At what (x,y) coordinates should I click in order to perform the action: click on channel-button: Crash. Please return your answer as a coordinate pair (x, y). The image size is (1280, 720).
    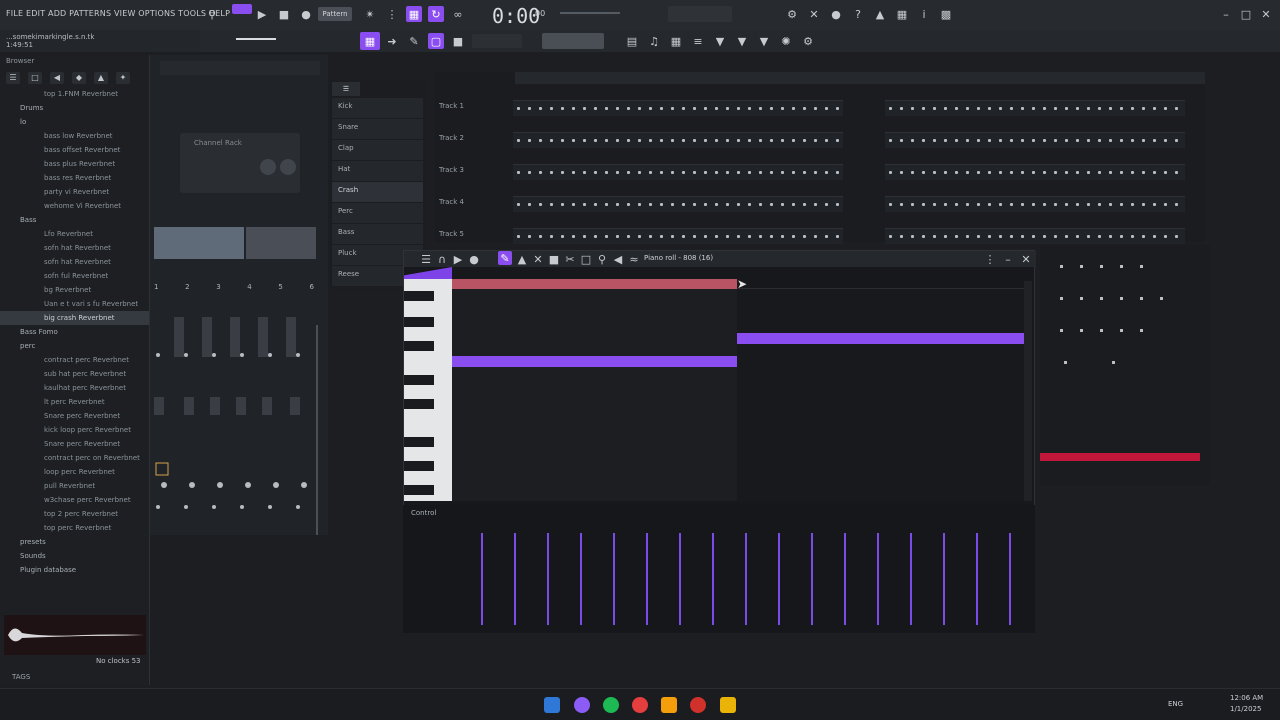
    Looking at the image, I should click on (377, 192).